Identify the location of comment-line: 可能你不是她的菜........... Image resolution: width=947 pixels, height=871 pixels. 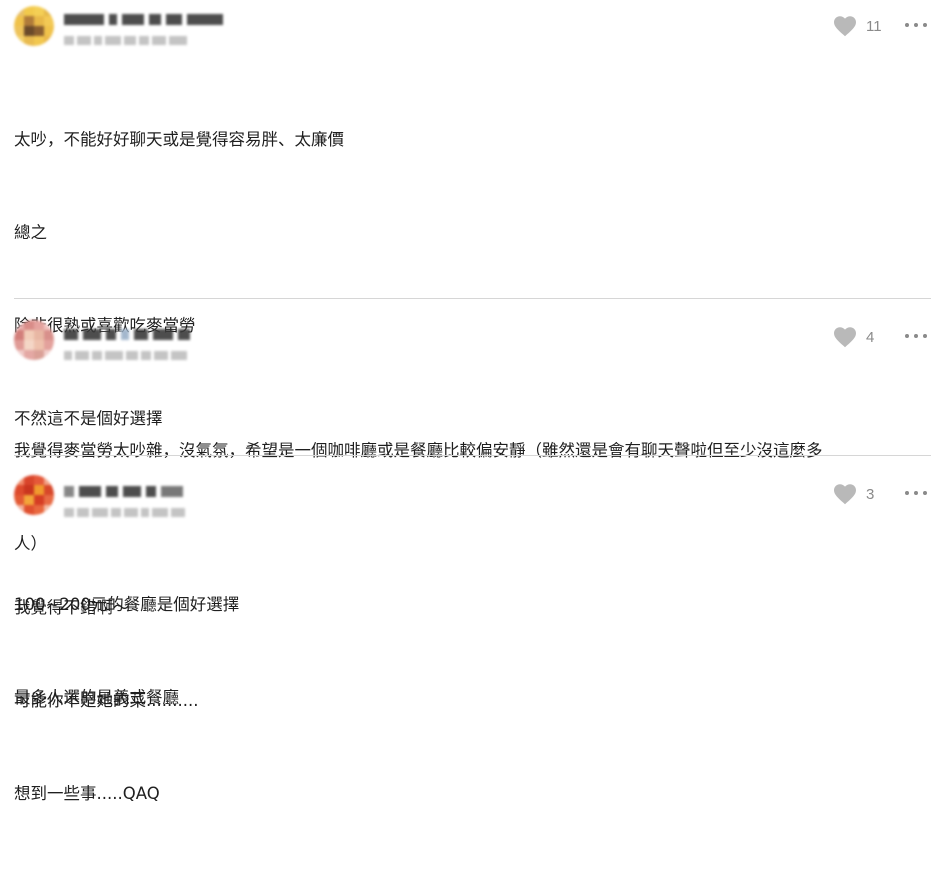
(106, 700).